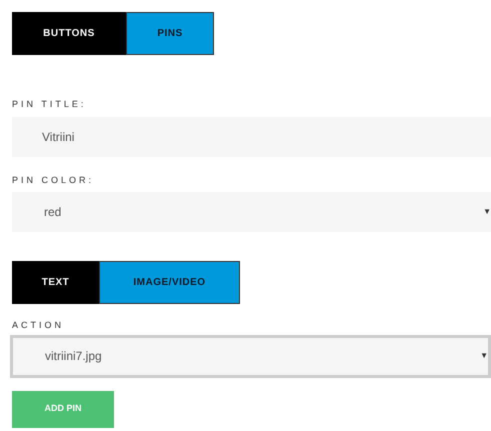 The height and width of the screenshot is (431, 491). What do you see at coordinates (50, 104) in the screenshot?
I see `field-label: PIN TITLE:` at bounding box center [50, 104].